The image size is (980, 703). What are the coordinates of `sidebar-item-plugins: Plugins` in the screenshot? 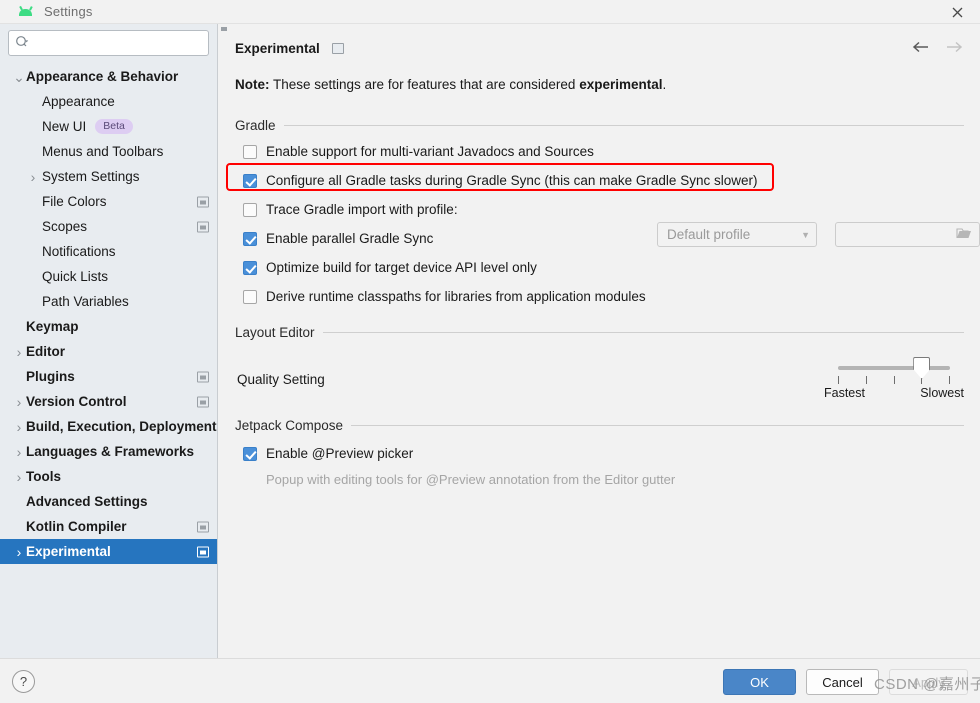 It's located at (108, 376).